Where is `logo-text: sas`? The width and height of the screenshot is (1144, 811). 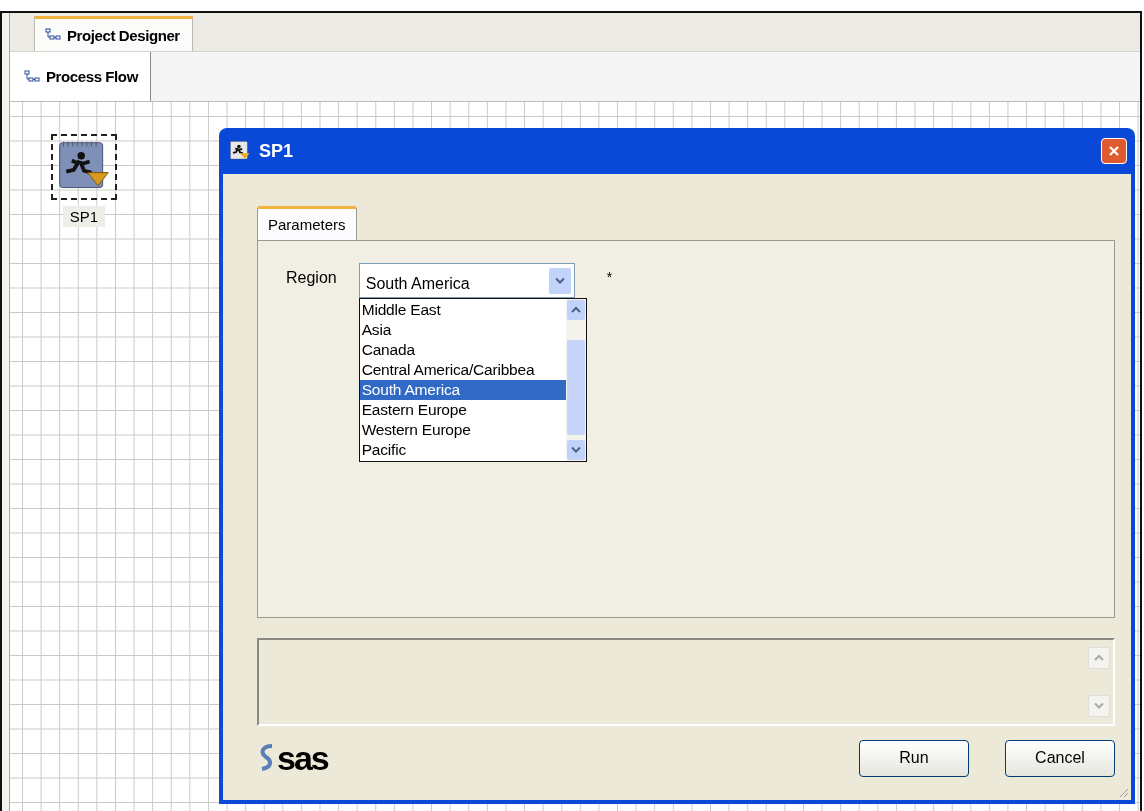 logo-text: sas is located at coordinates (302, 758).